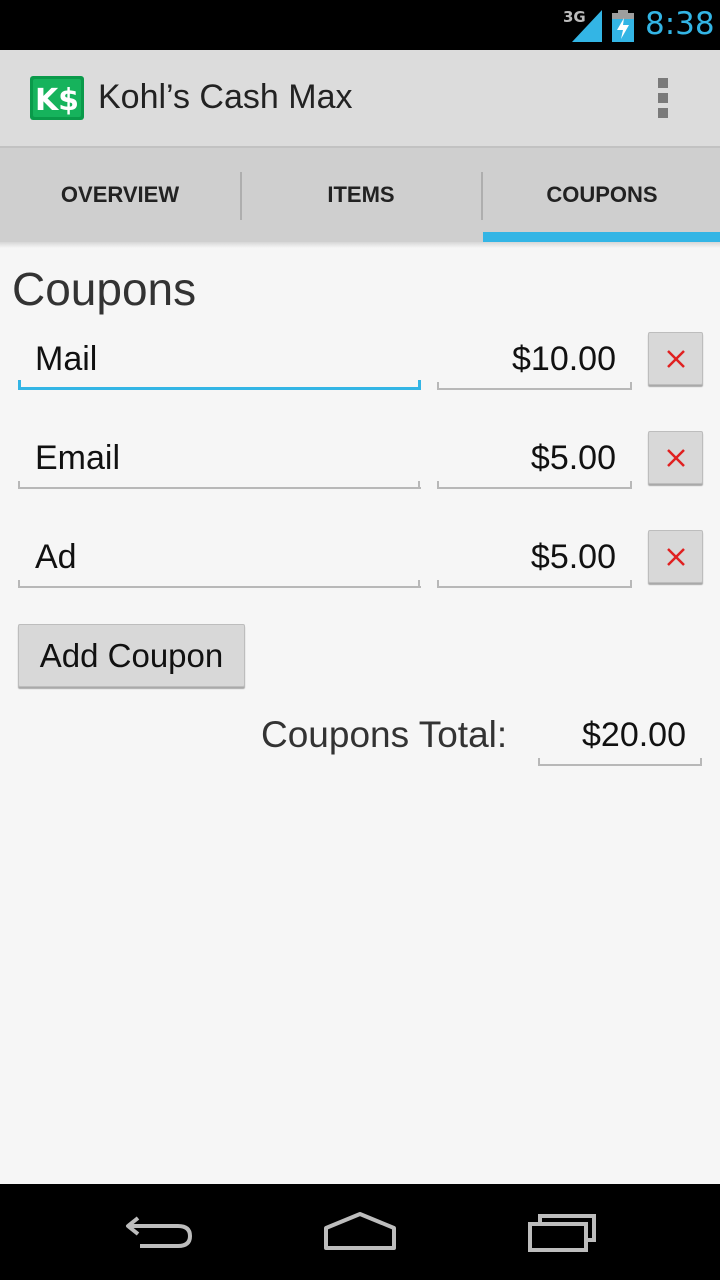 This screenshot has height=1280, width=720. What do you see at coordinates (120, 195) in the screenshot?
I see `tab-overview: OVERVIEW` at bounding box center [120, 195].